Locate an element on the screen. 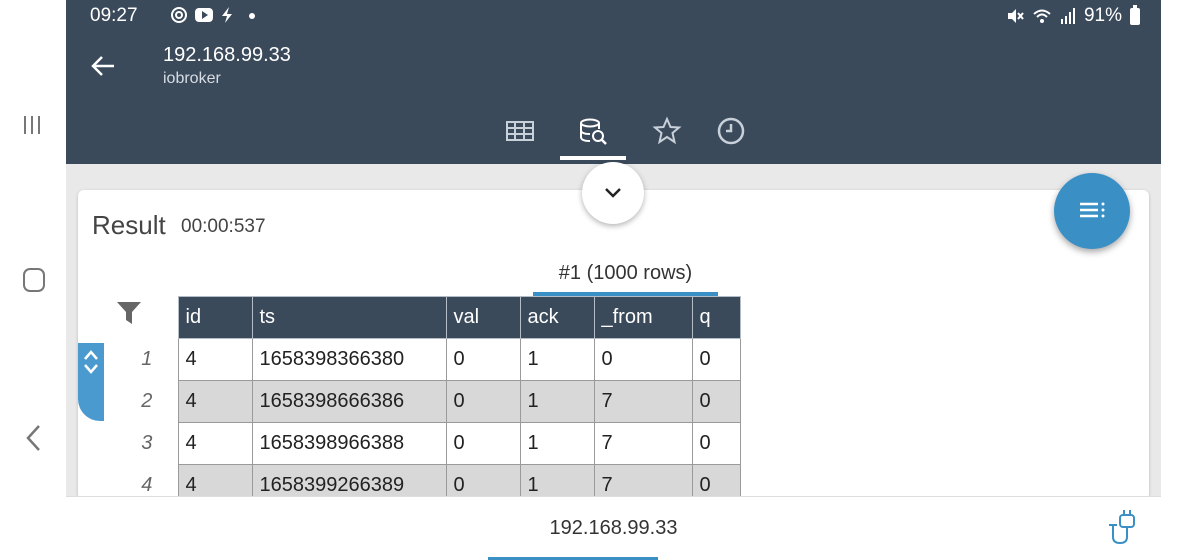  row-number: 4 is located at coordinates (147, 485).